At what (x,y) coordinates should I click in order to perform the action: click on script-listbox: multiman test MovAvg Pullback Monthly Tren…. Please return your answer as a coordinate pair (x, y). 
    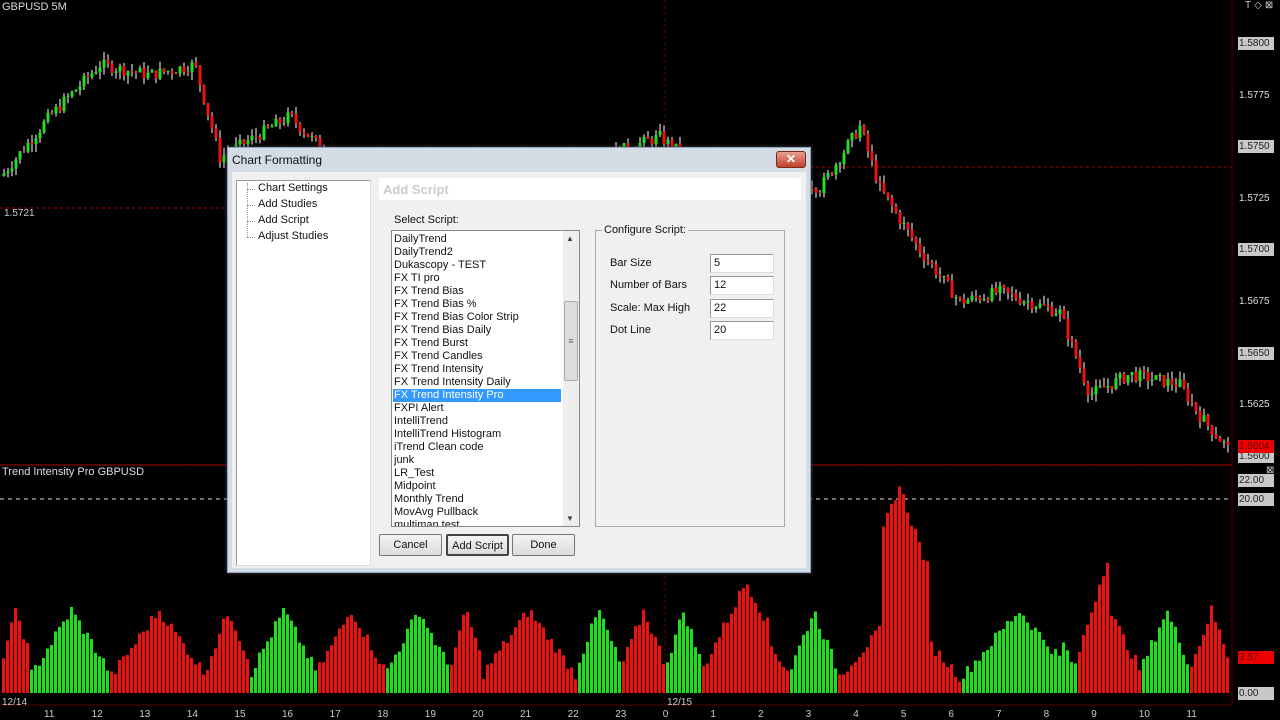
    Looking at the image, I should click on (485, 378).